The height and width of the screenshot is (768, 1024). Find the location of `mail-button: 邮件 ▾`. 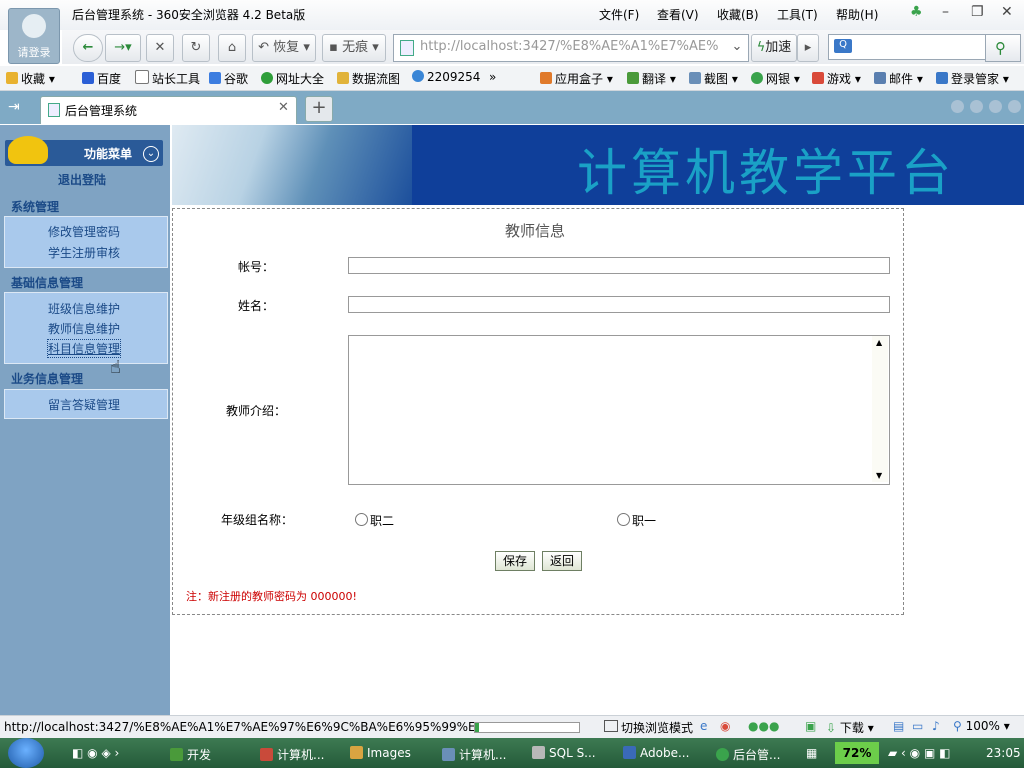

mail-button: 邮件 ▾ is located at coordinates (898, 78).